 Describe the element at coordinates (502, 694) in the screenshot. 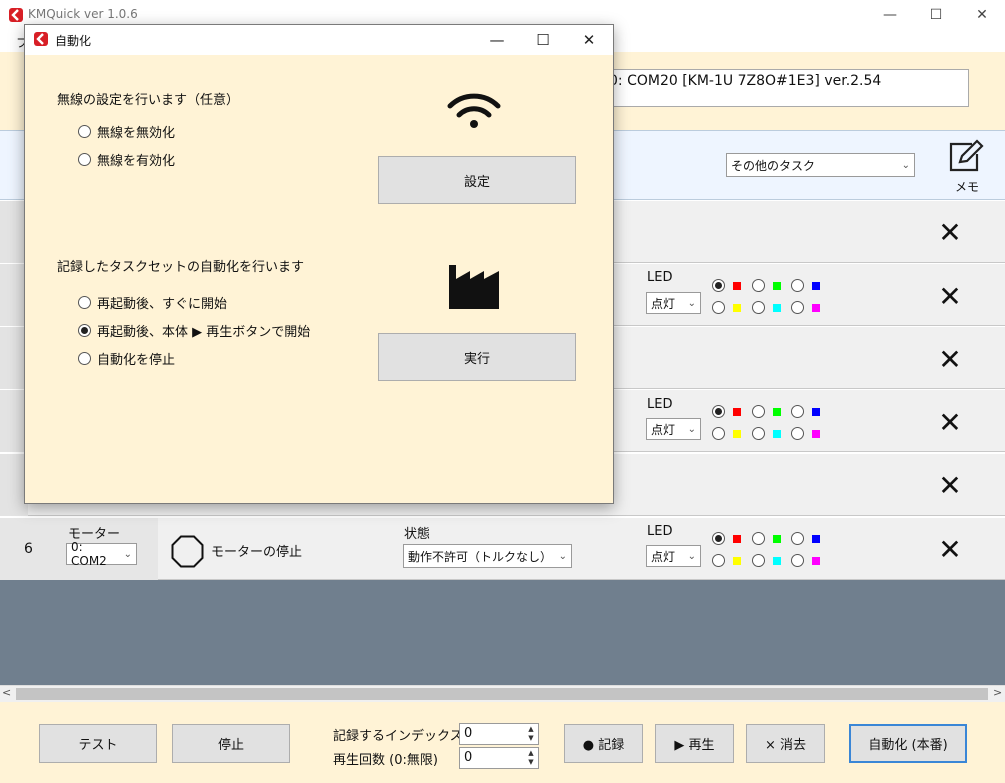

I see `scrollbar-thumb` at that location.